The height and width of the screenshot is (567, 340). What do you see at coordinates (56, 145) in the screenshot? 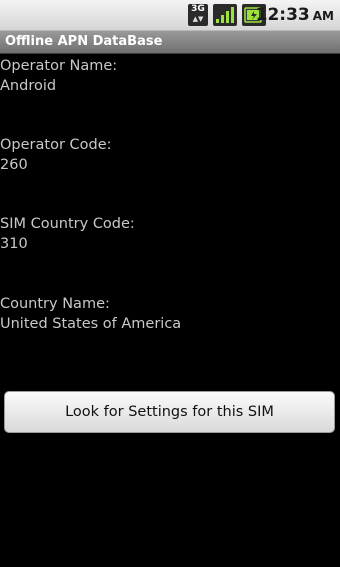
I see `operator-code-label: Operator Code:` at bounding box center [56, 145].